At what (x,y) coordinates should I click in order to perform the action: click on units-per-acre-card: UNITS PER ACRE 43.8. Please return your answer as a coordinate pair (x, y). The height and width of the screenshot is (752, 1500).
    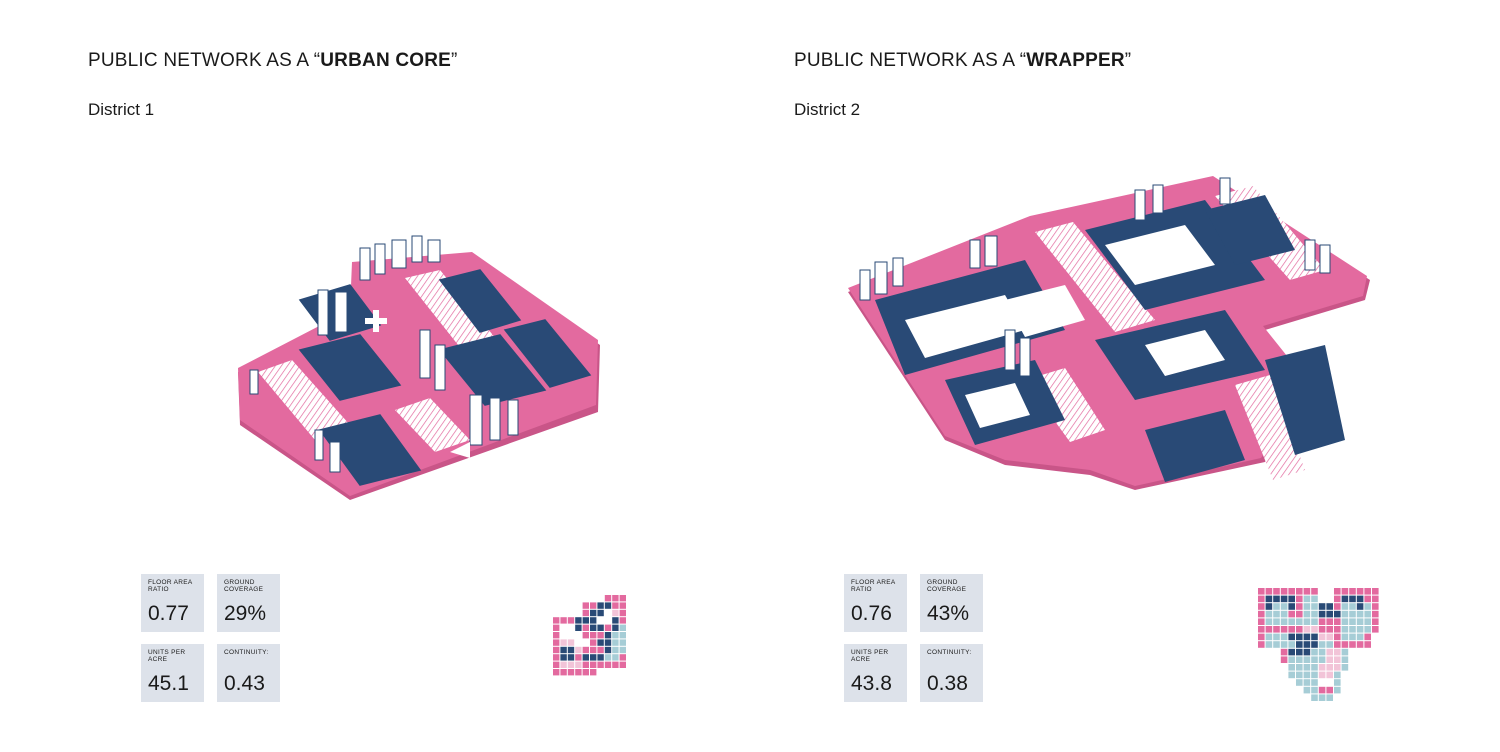
    Looking at the image, I should click on (875, 673).